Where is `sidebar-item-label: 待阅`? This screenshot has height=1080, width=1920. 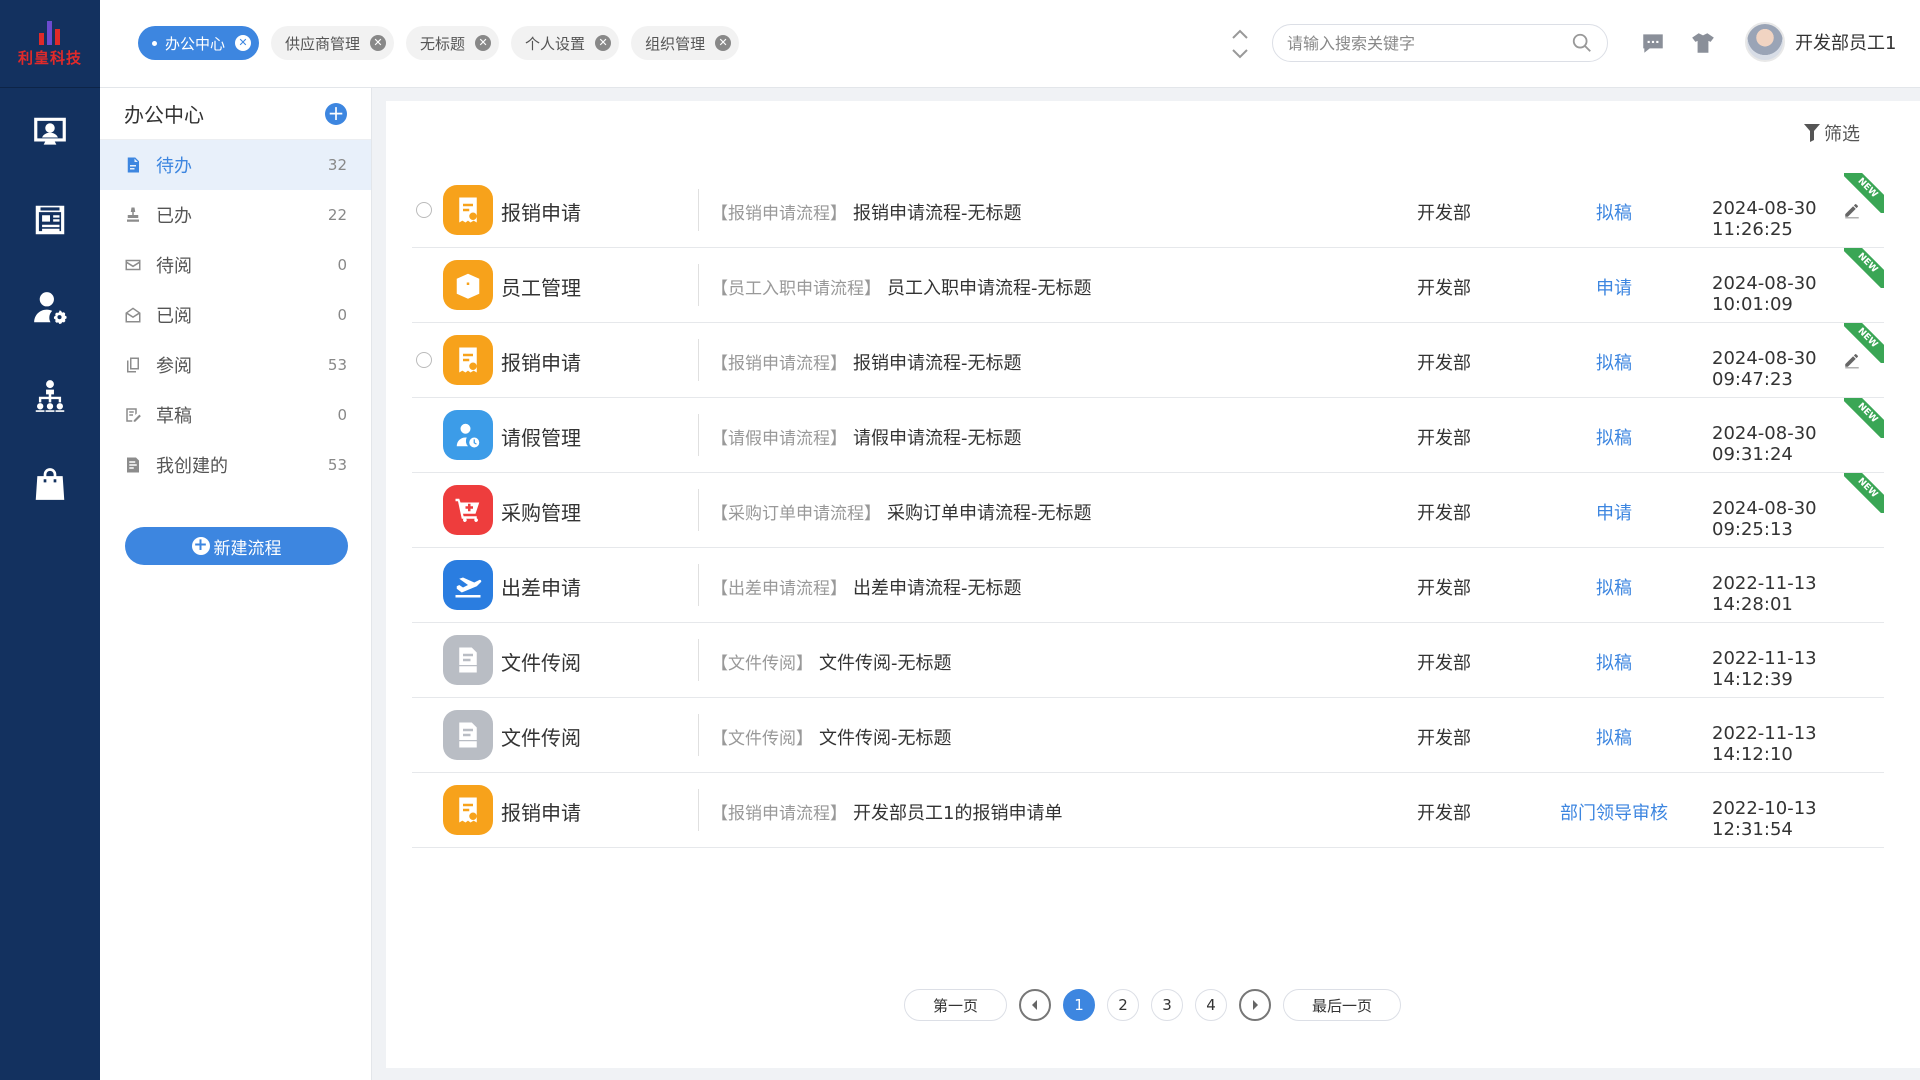 sidebar-item-label: 待阅 is located at coordinates (174, 266).